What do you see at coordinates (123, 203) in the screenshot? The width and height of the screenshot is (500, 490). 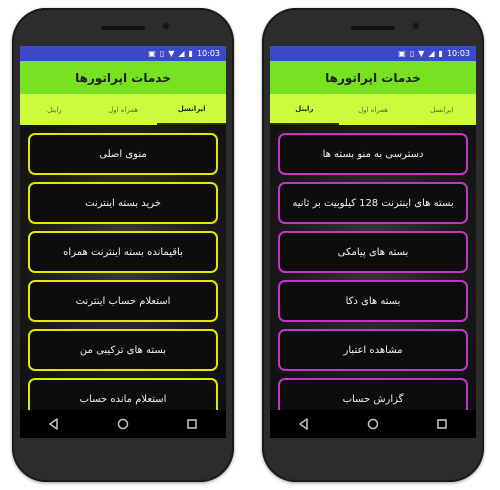 I see `buy-internet-package-button: خرید بسته اینترنت` at bounding box center [123, 203].